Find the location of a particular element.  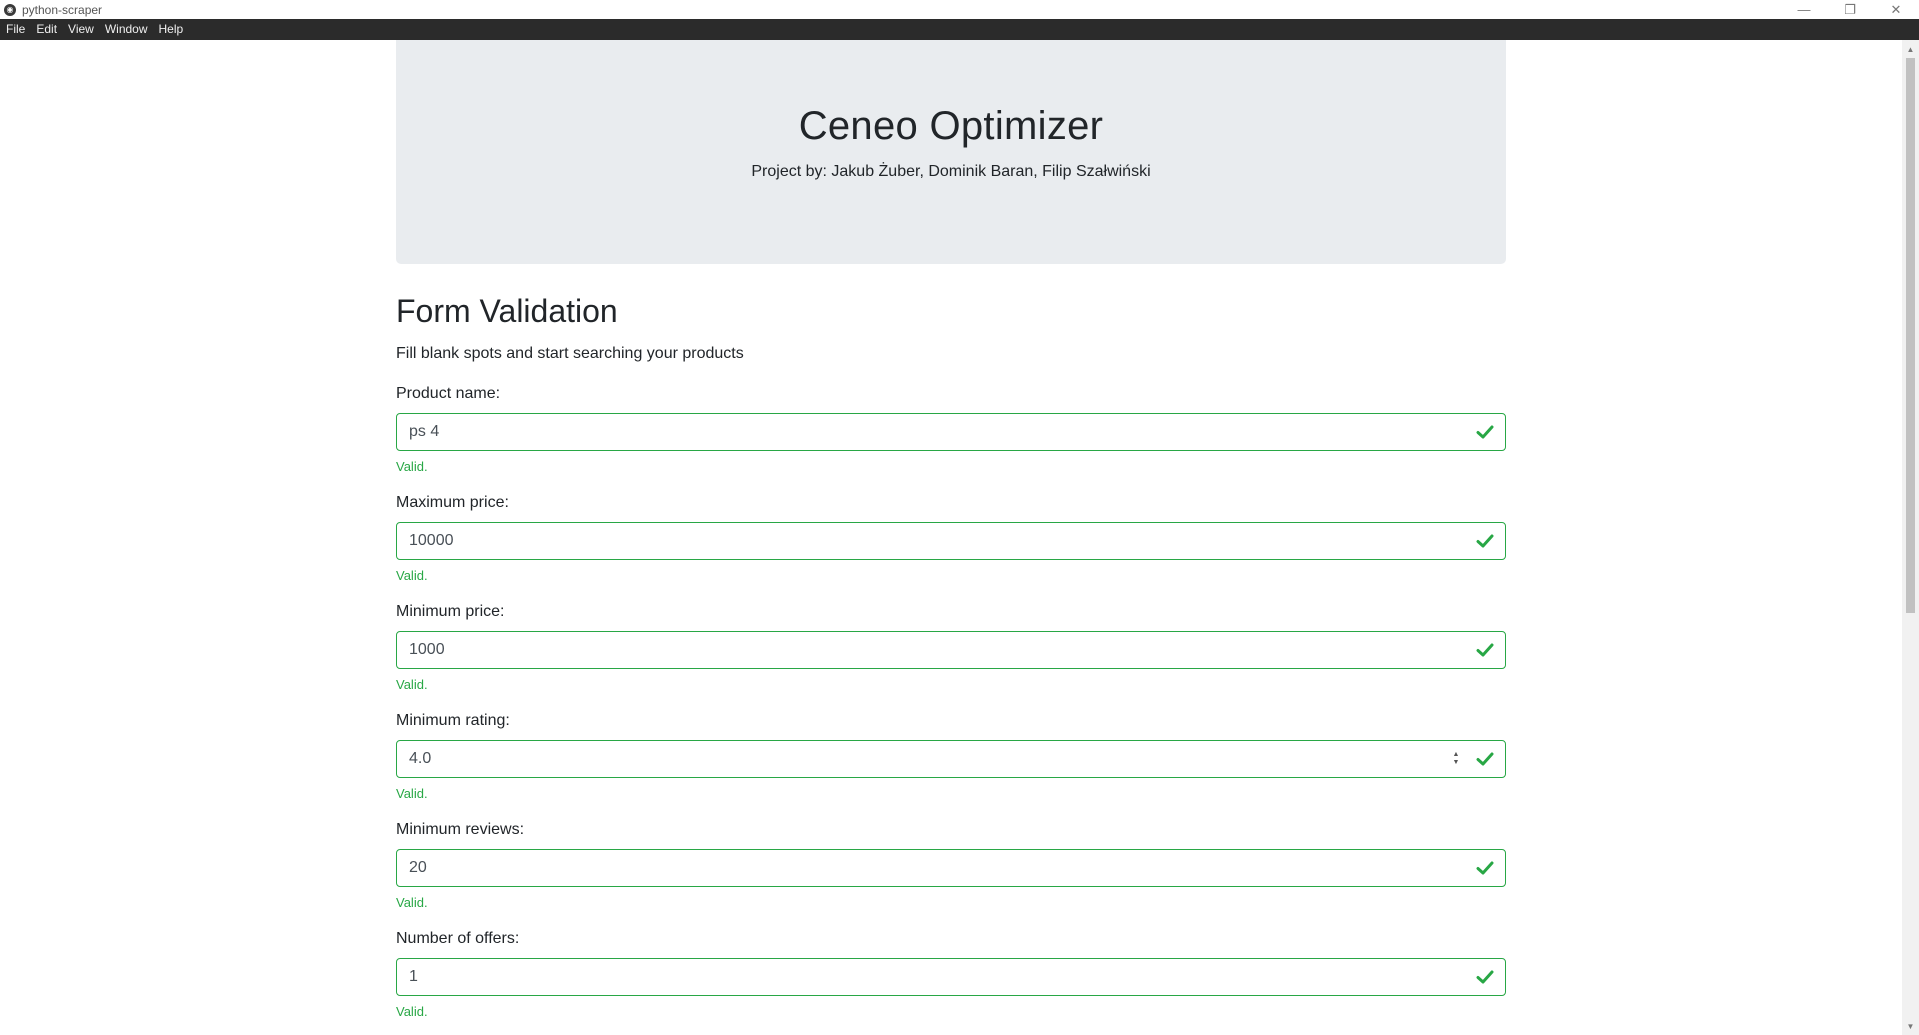

vertical-scrollbar: ▲ ▼ is located at coordinates (1910, 537).